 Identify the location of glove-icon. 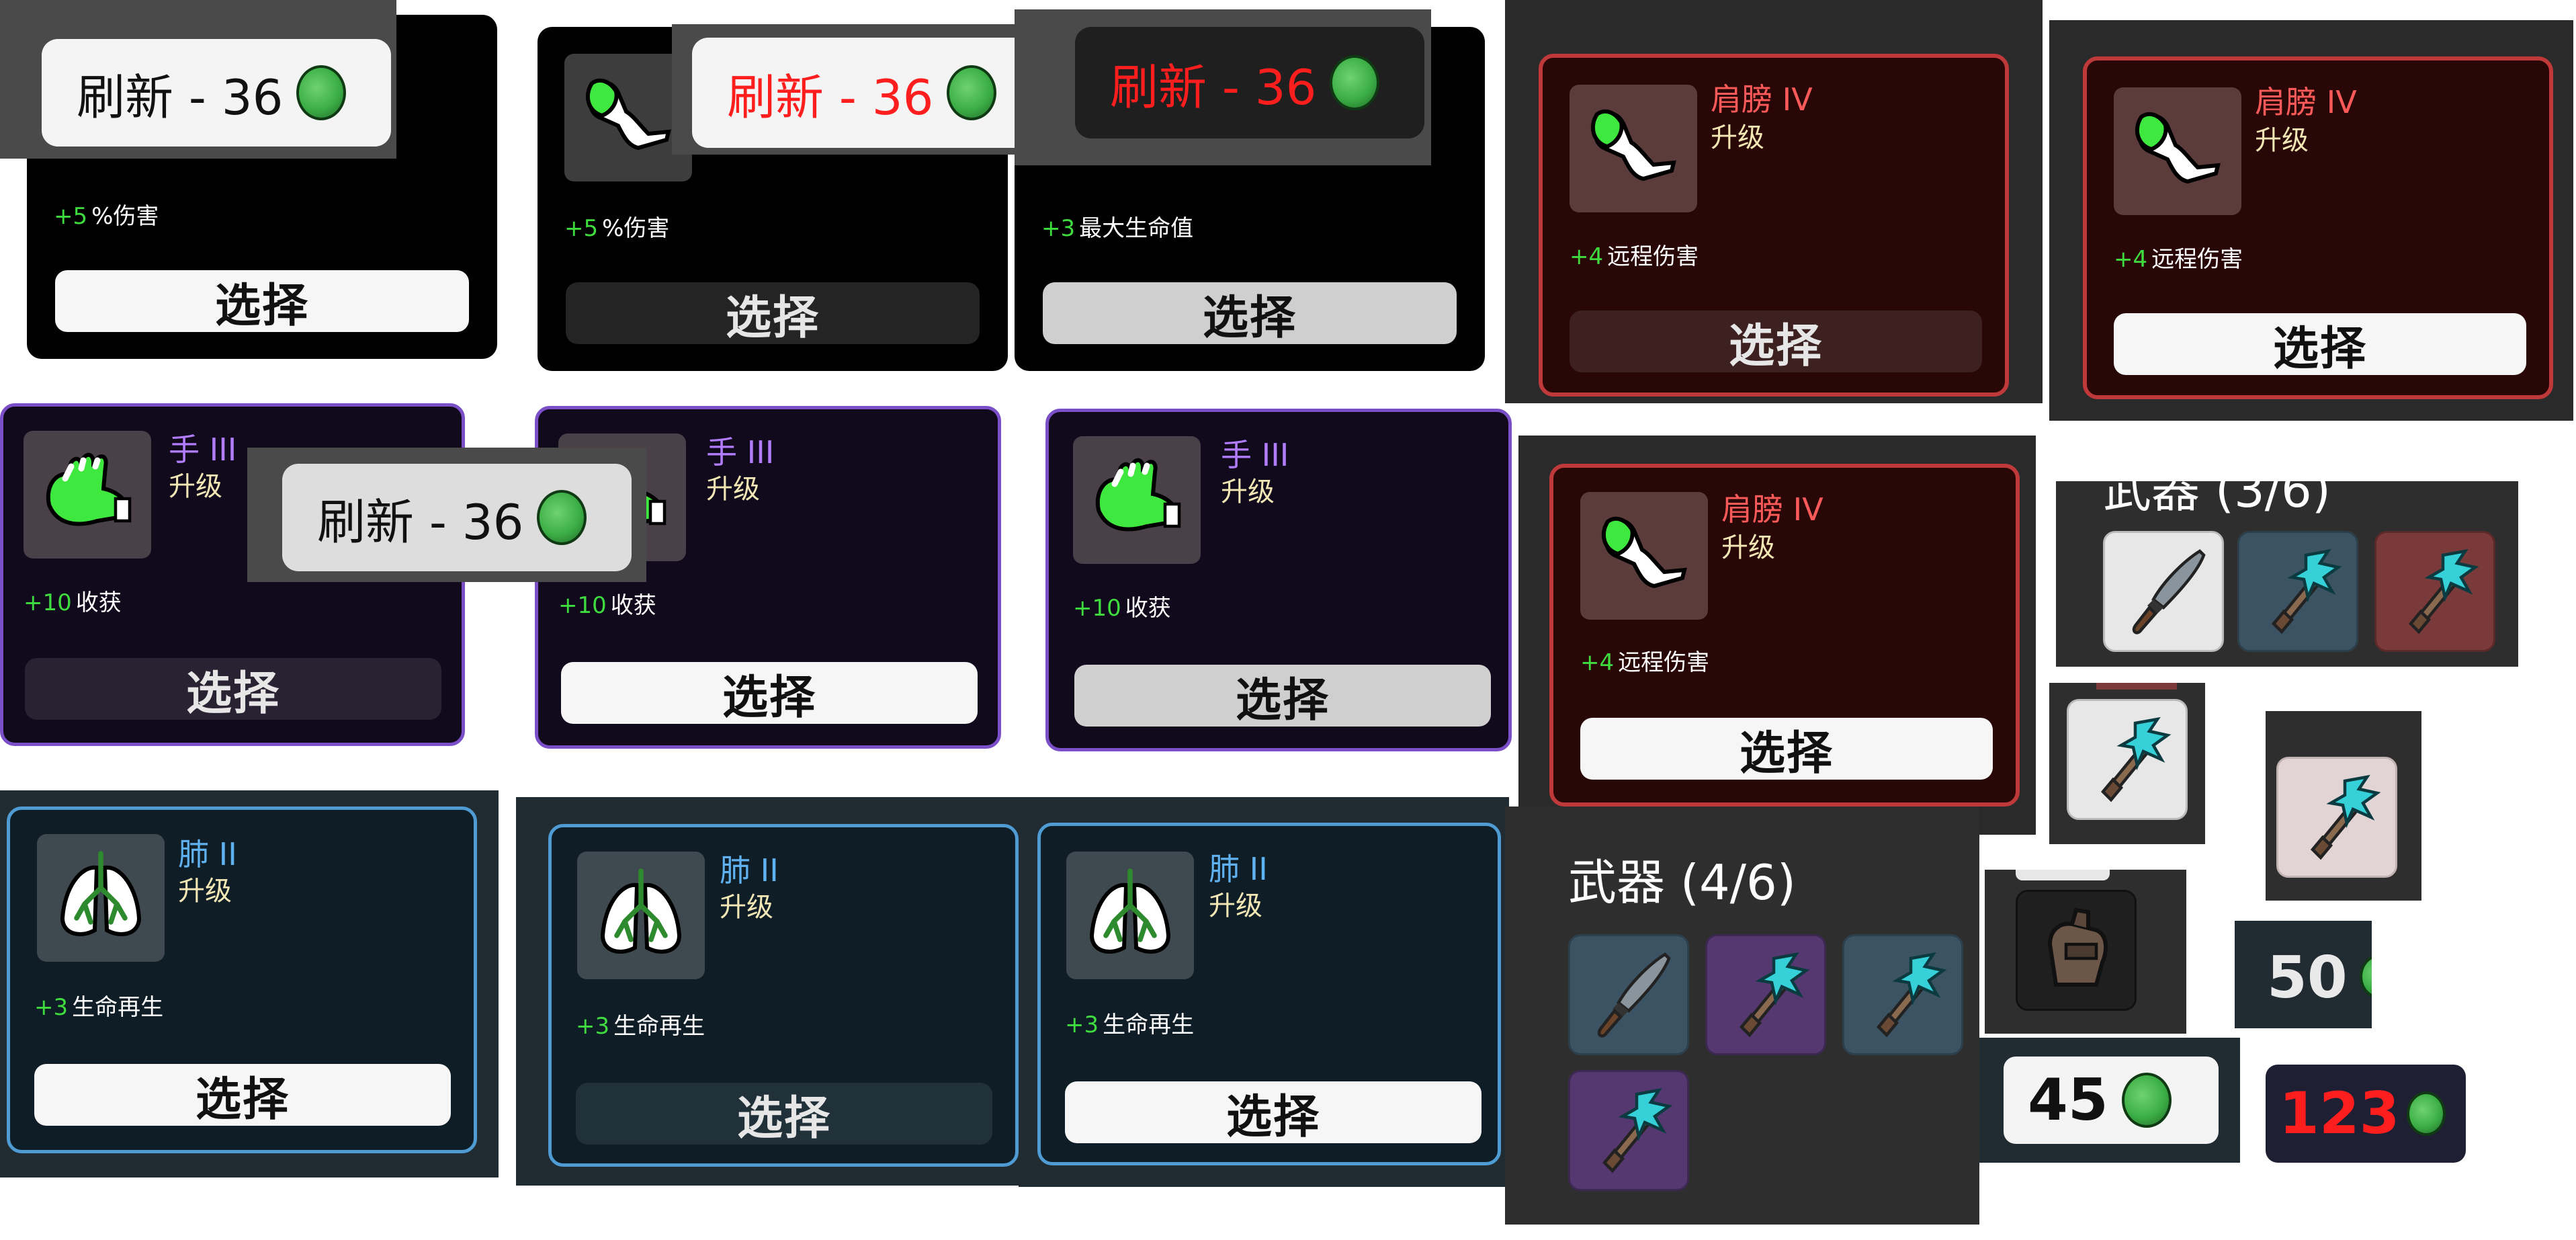
(2076, 950).